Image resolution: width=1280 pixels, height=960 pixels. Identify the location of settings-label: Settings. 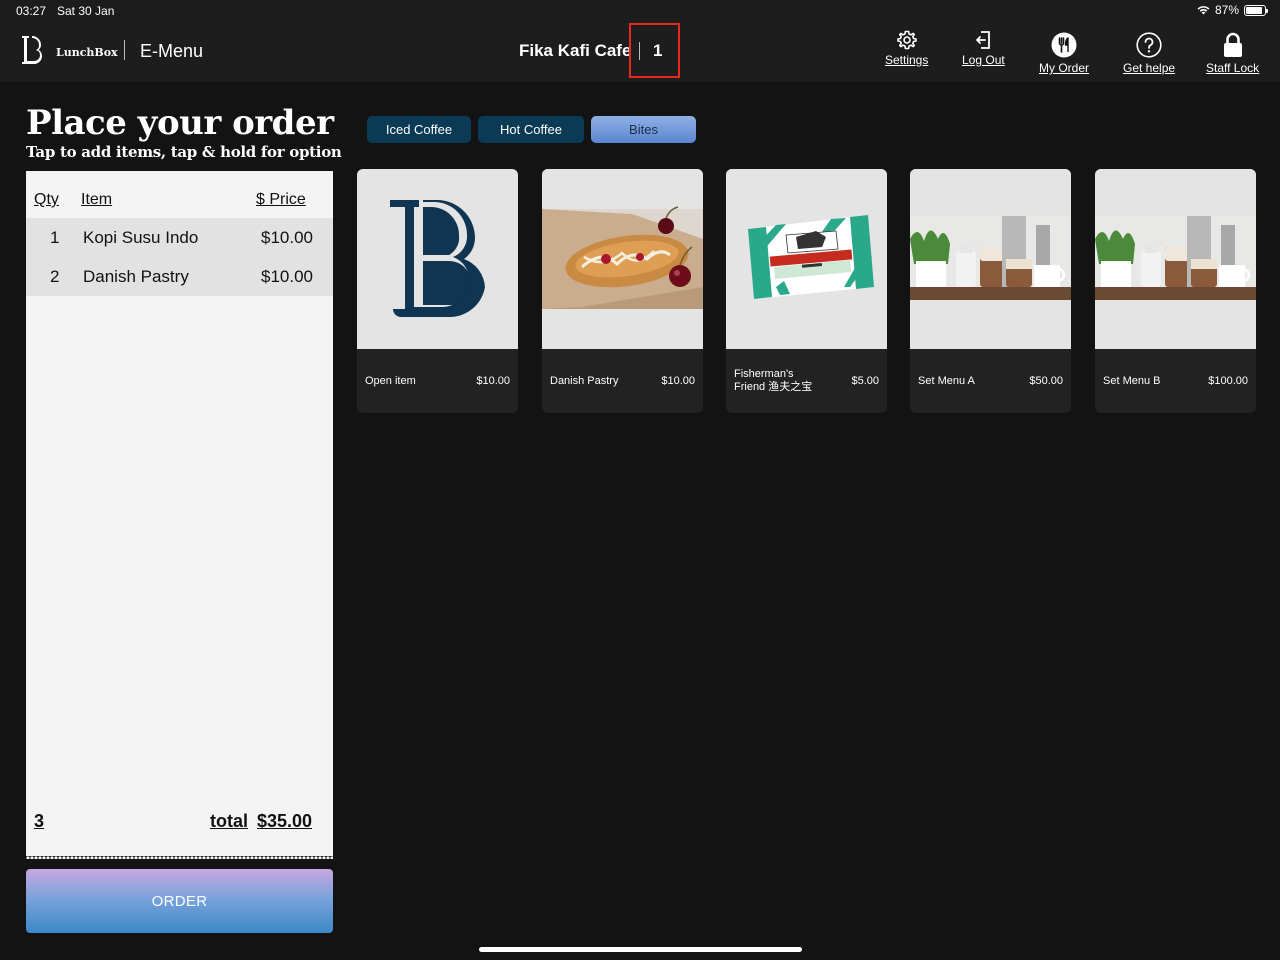
(907, 60).